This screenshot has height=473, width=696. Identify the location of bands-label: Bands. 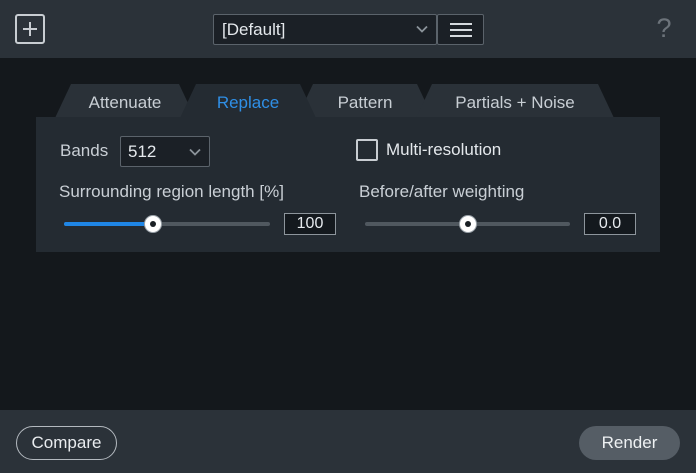
(84, 150).